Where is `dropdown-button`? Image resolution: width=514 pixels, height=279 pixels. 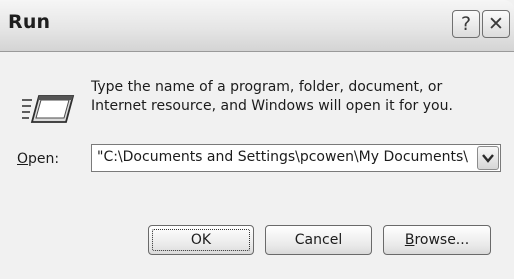 dropdown-button is located at coordinates (488, 158).